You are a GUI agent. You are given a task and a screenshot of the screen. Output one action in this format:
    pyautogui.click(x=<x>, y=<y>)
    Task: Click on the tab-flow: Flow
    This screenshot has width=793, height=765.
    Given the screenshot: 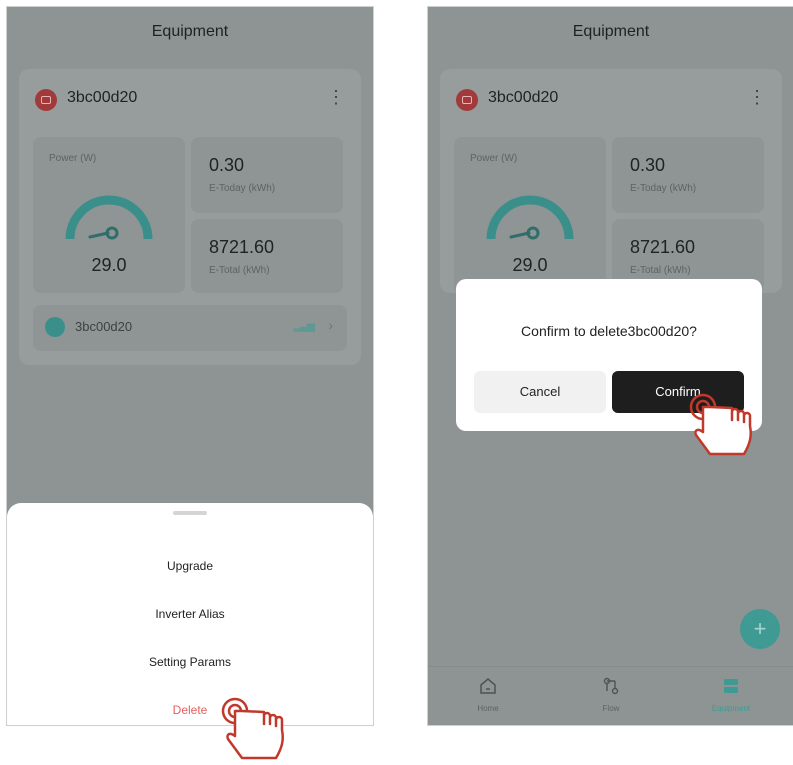 What is the action you would take?
    pyautogui.click(x=611, y=694)
    